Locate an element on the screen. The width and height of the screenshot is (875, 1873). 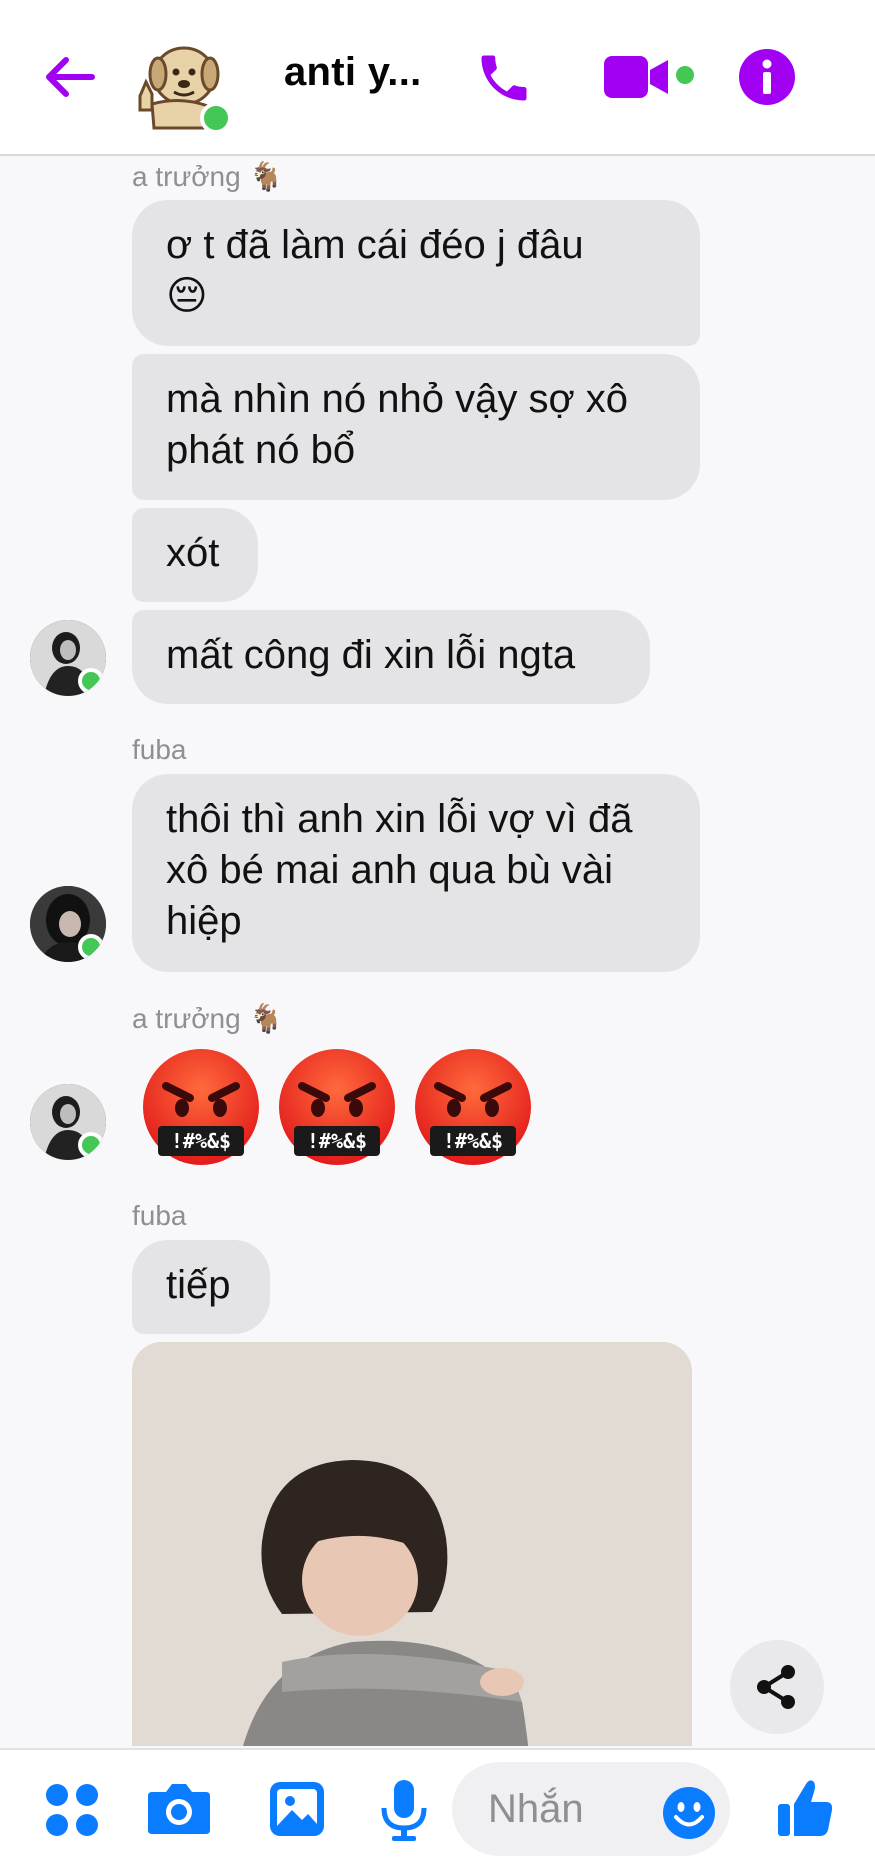
message-input is located at coordinates (563, 1809).